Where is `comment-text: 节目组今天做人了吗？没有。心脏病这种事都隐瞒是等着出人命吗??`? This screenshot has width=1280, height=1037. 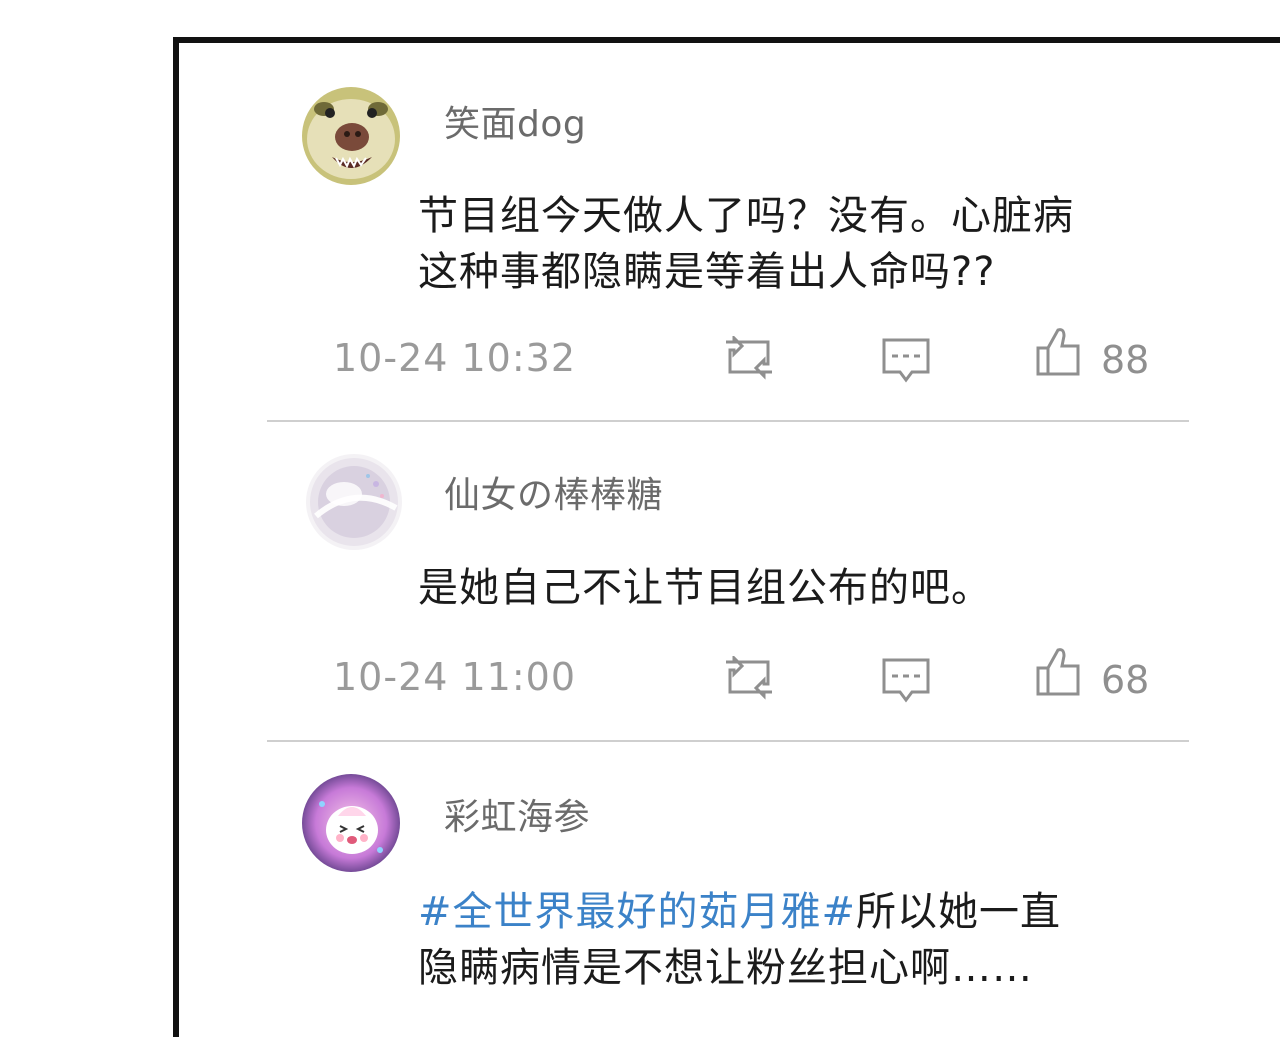 comment-text: 节目组今天做人了吗？没有。心脏病这种事都隐瞒是等着出人命吗?? is located at coordinates (746, 244).